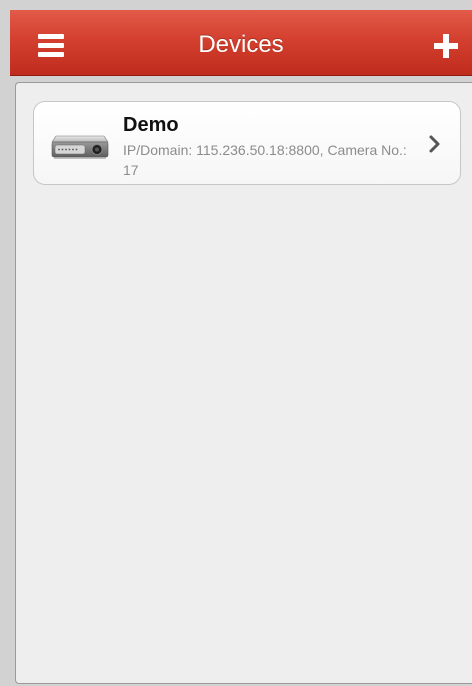 Image resolution: width=472 pixels, height=686 pixels. I want to click on nav-bar: Devices, so click(241, 43).